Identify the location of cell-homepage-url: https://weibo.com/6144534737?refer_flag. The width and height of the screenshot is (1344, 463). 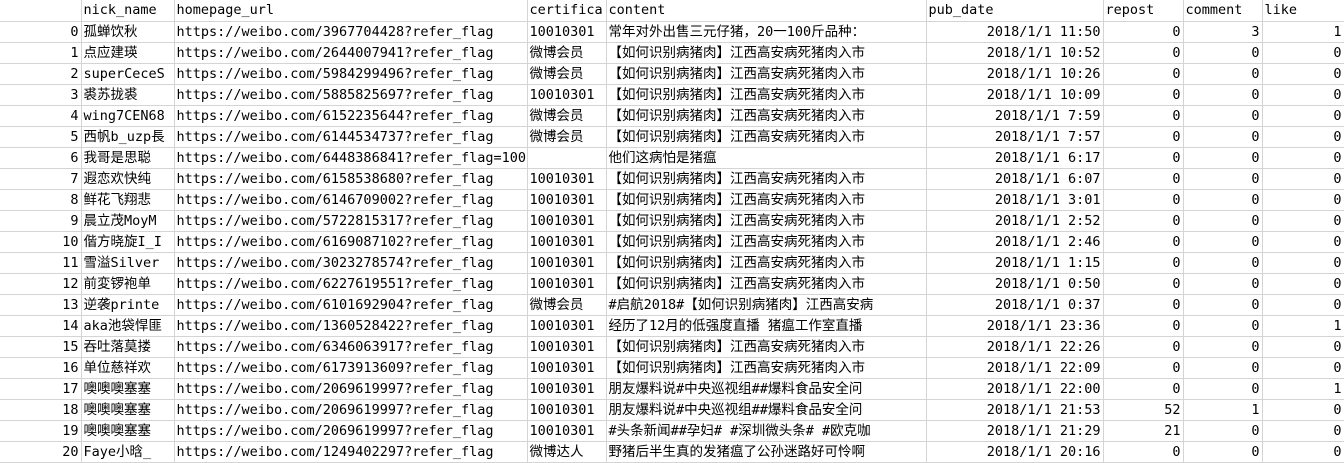
(351, 137).